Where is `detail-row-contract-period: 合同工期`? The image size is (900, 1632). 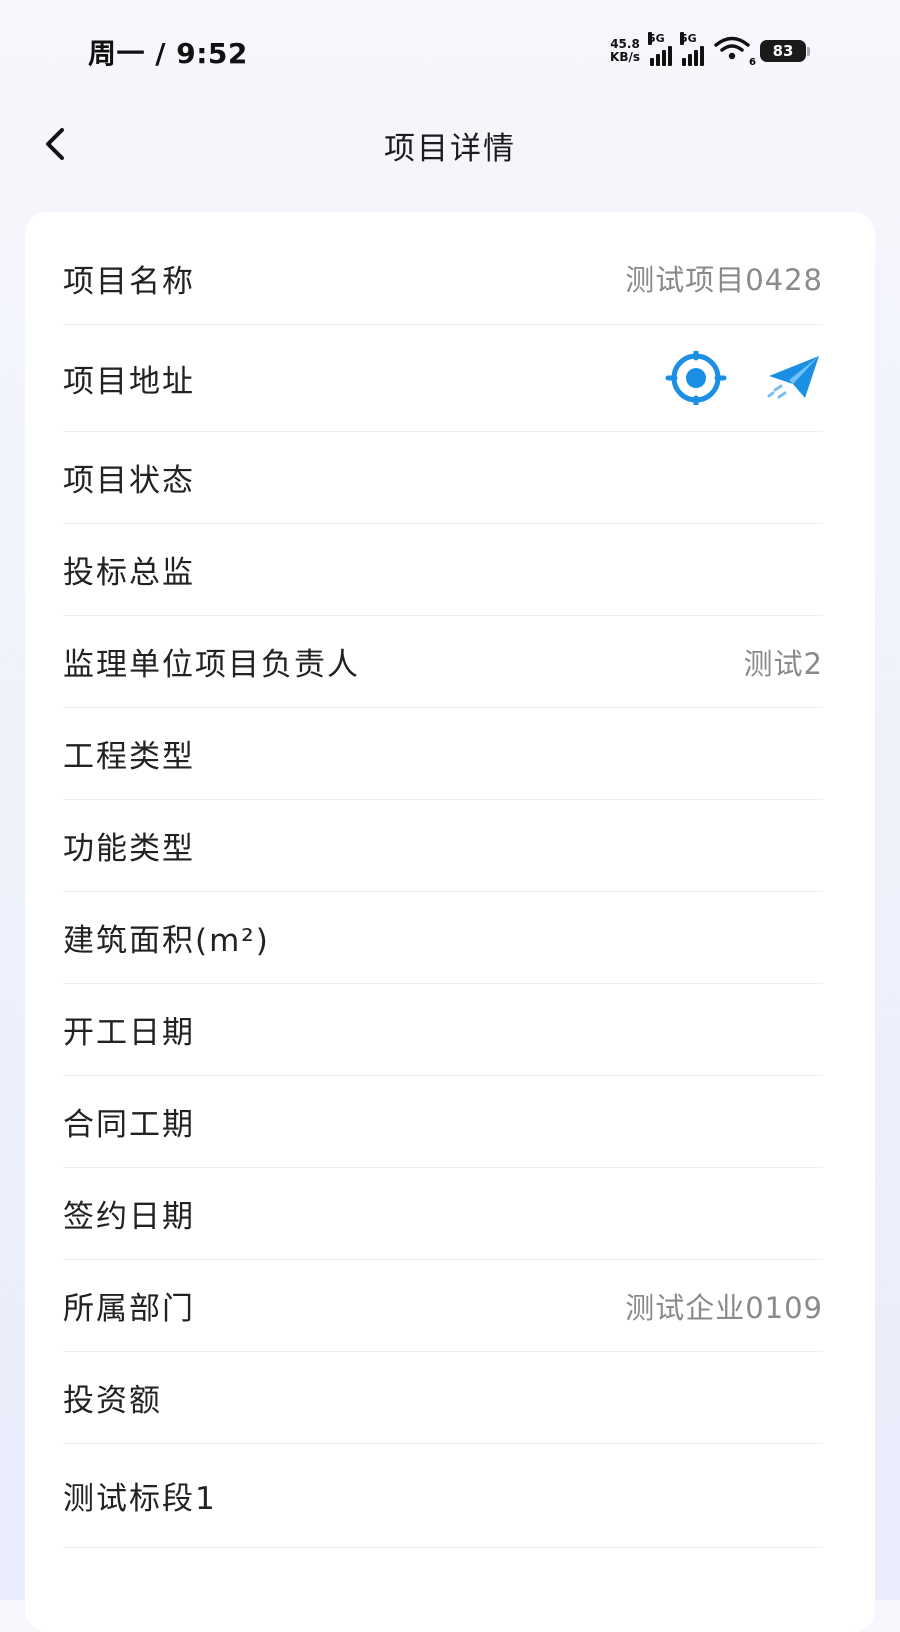 detail-row-contract-period: 合同工期 is located at coordinates (443, 1122).